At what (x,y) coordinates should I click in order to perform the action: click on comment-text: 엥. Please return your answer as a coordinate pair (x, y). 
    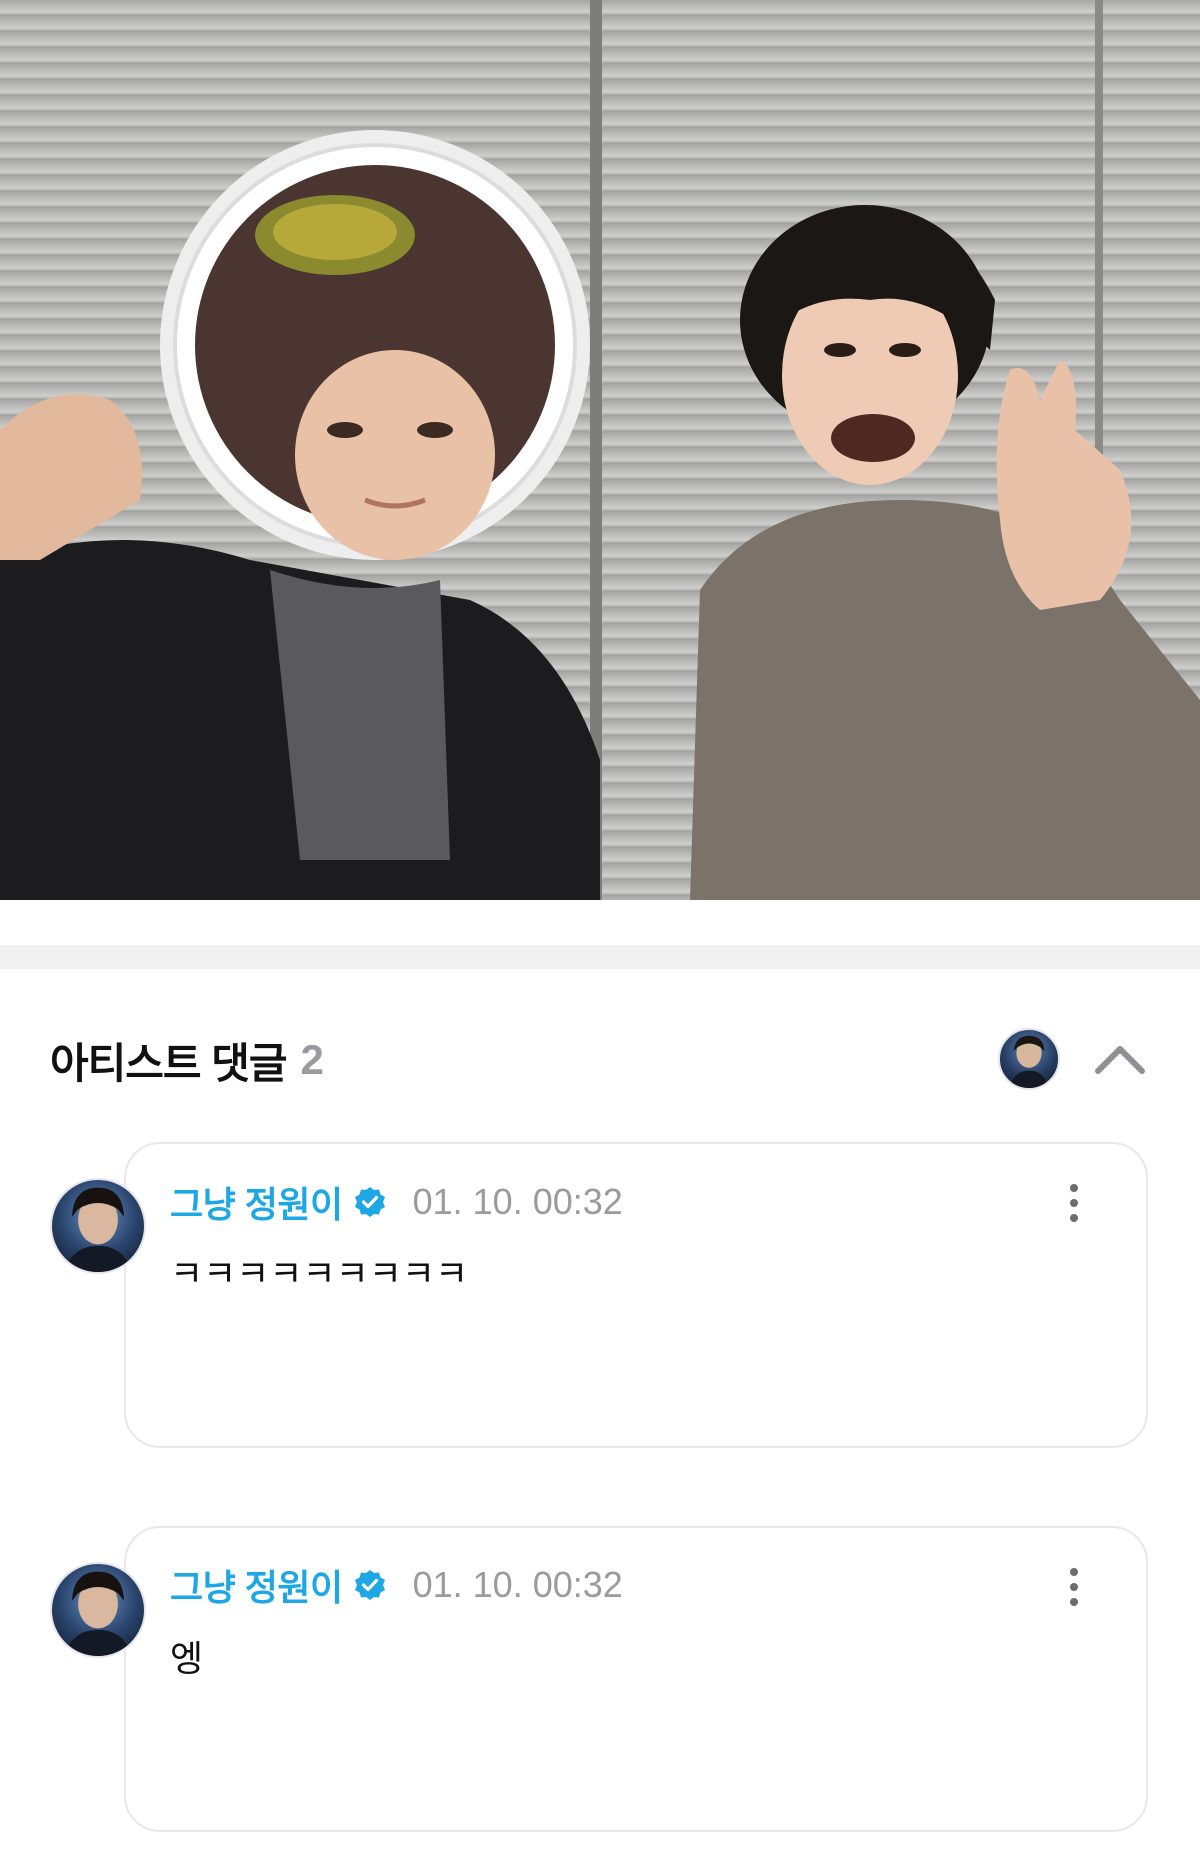
    Looking at the image, I should click on (187, 1658).